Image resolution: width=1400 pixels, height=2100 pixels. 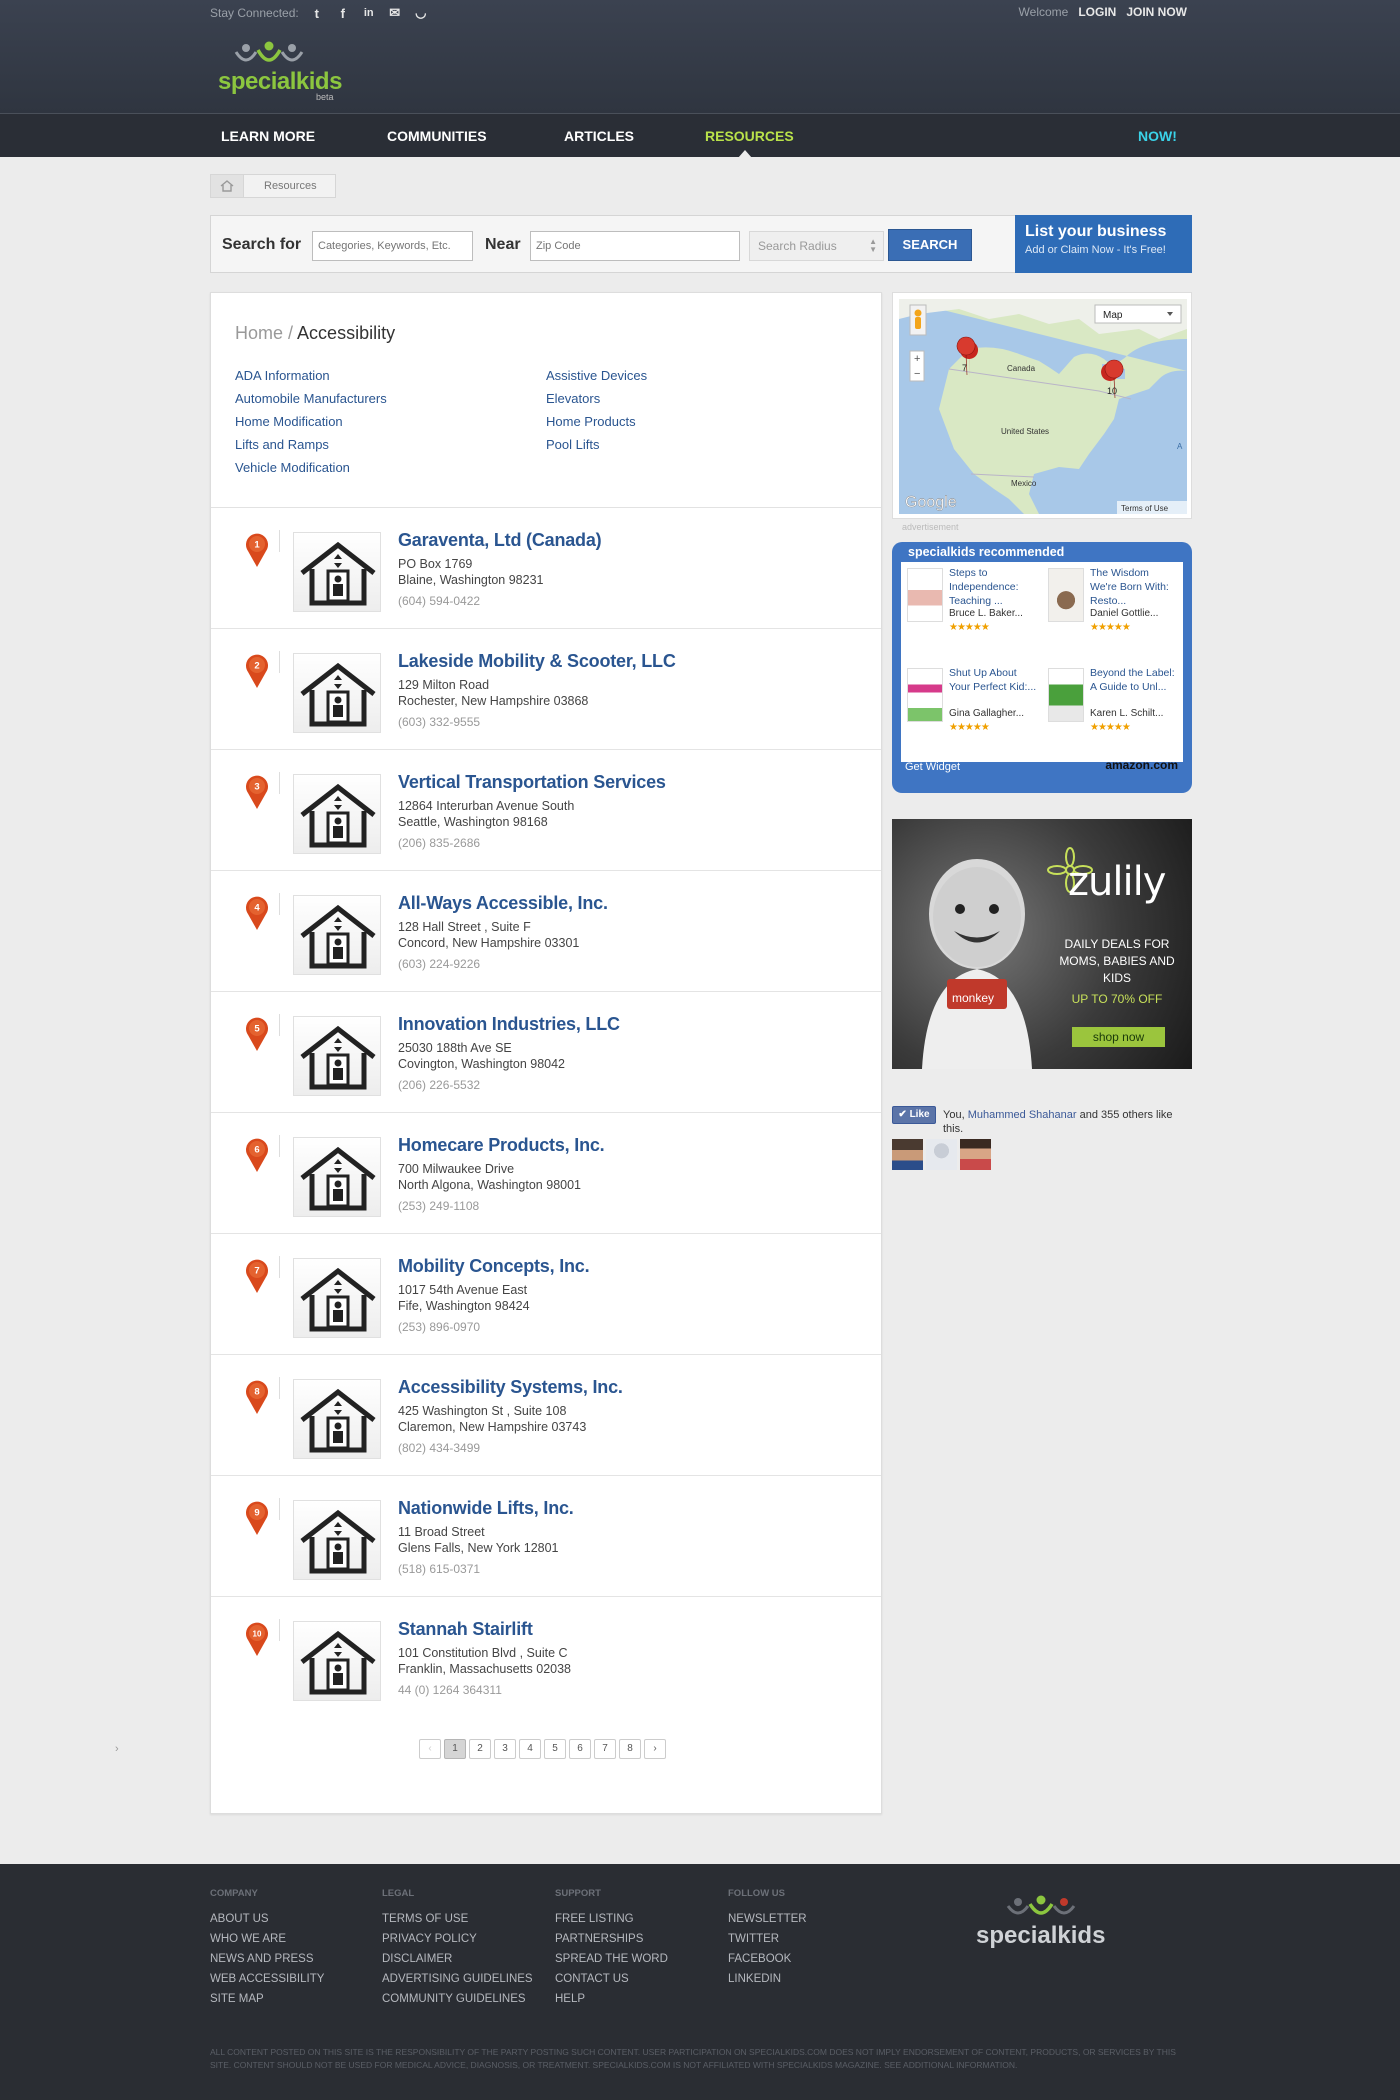 What do you see at coordinates (257, 1397) in the screenshot?
I see `map-pin-icon: 8` at bounding box center [257, 1397].